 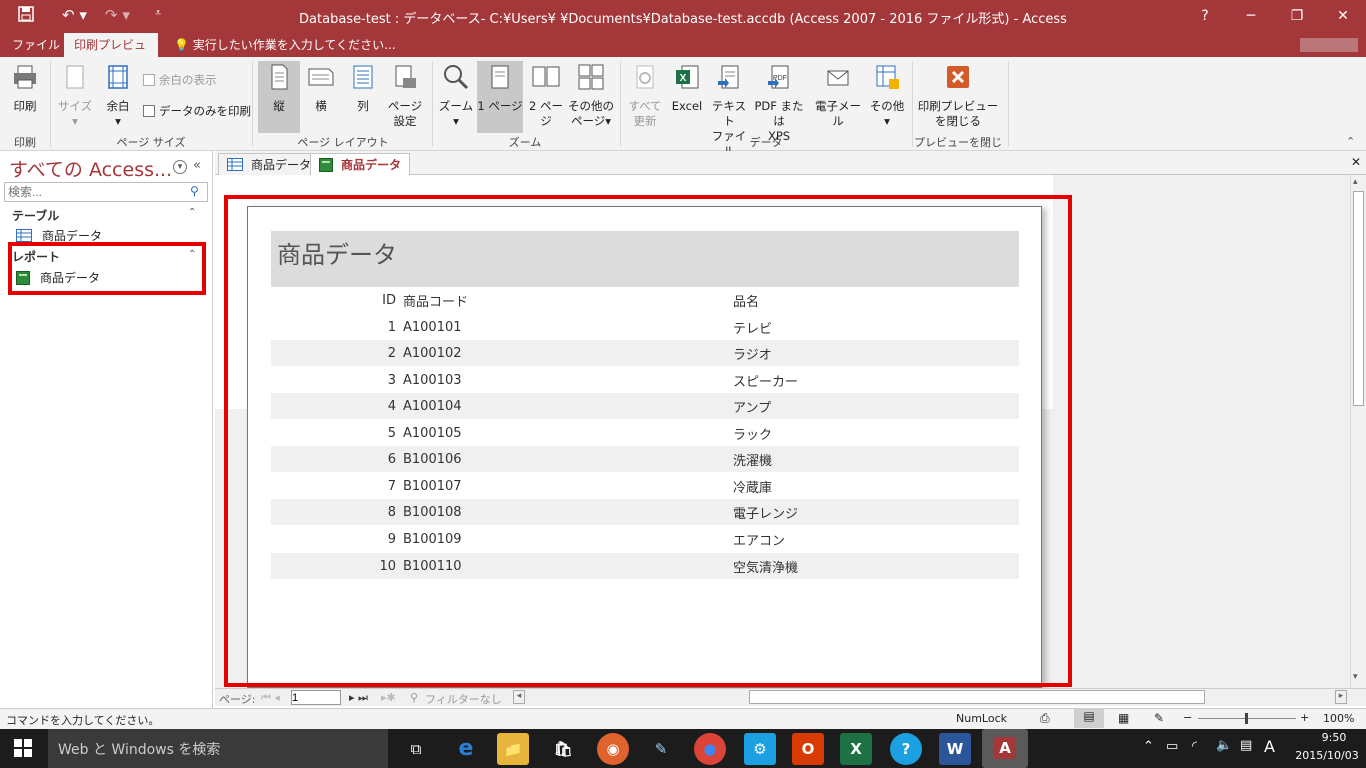 I want to click on margins-icon, so click(x=118, y=77).